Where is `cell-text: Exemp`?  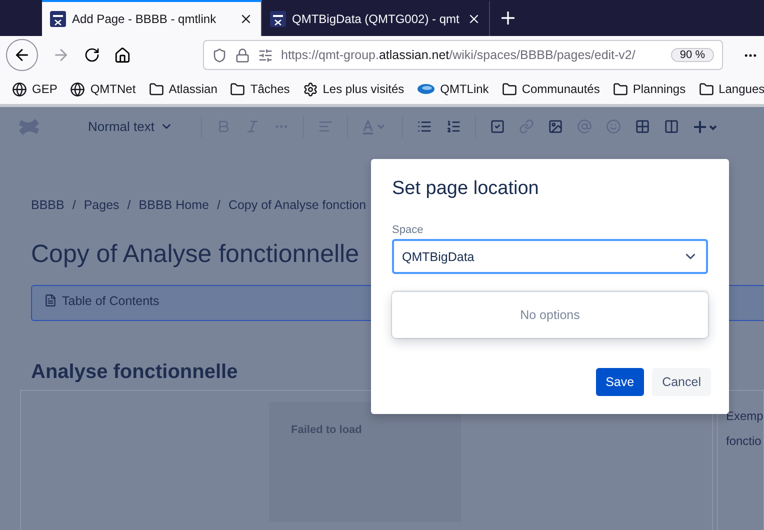 cell-text: Exemp is located at coordinates (745, 416).